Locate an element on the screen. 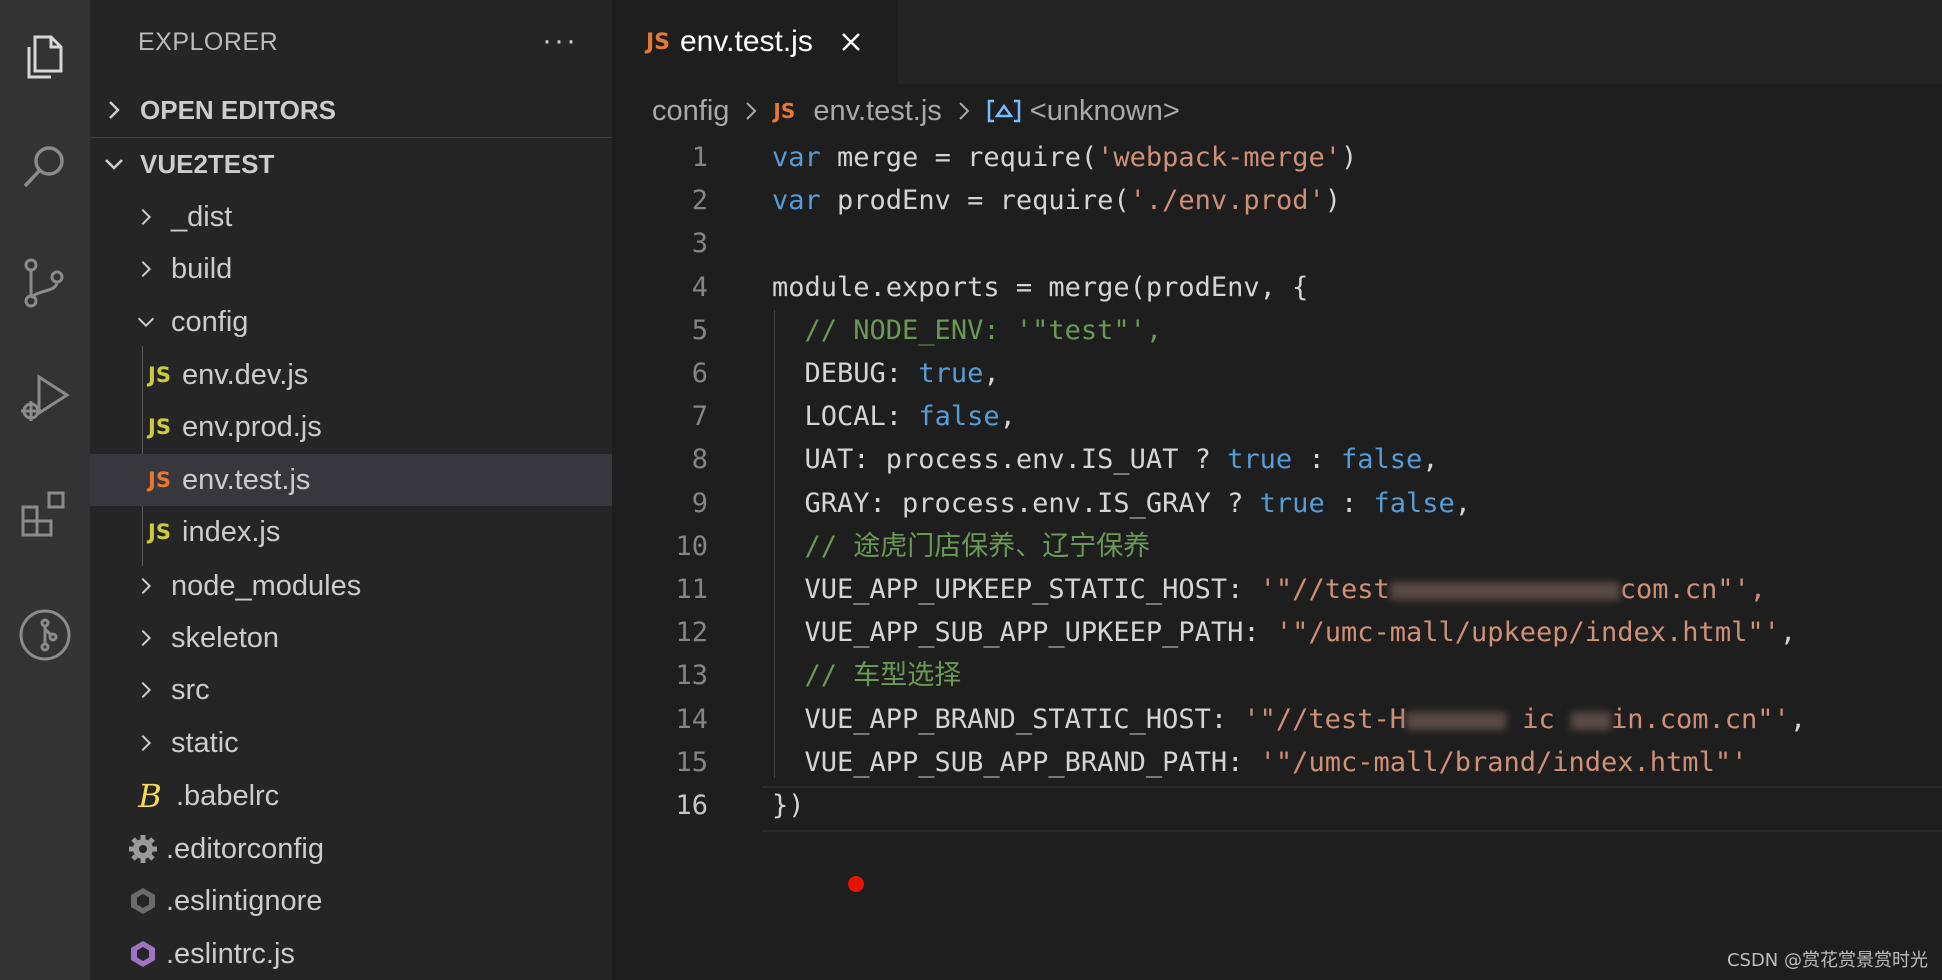 This screenshot has width=1942, height=980. line-code: module.exports = merge(prodEnv, { is located at coordinates (1040, 287).